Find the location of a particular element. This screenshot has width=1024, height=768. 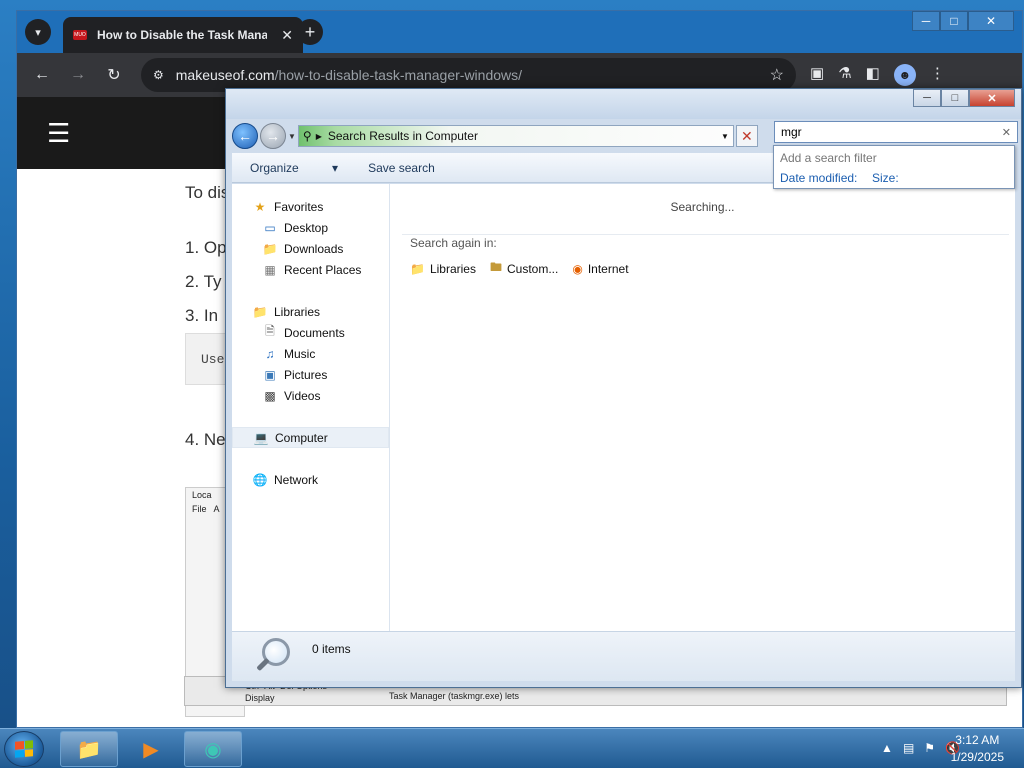

site-info-icon: ⚙ is located at coordinates (158, 75).